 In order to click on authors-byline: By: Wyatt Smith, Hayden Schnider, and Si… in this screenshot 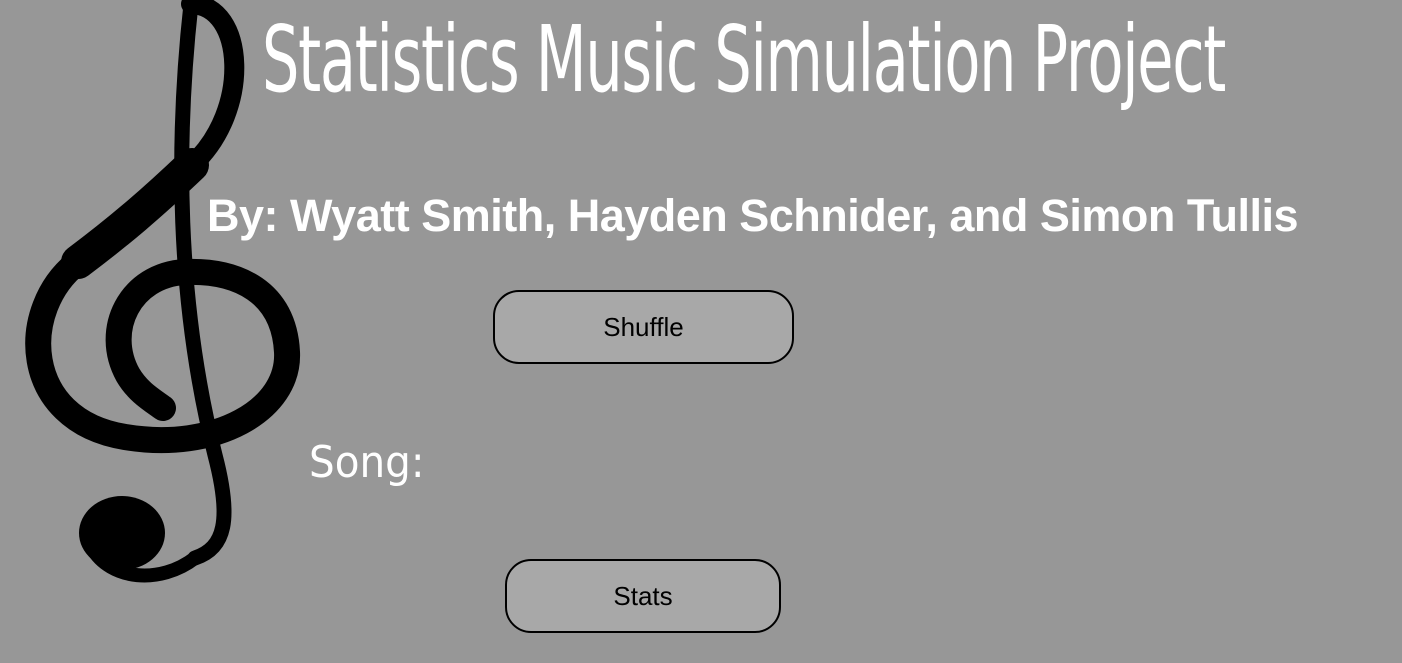, I will do `click(753, 215)`.